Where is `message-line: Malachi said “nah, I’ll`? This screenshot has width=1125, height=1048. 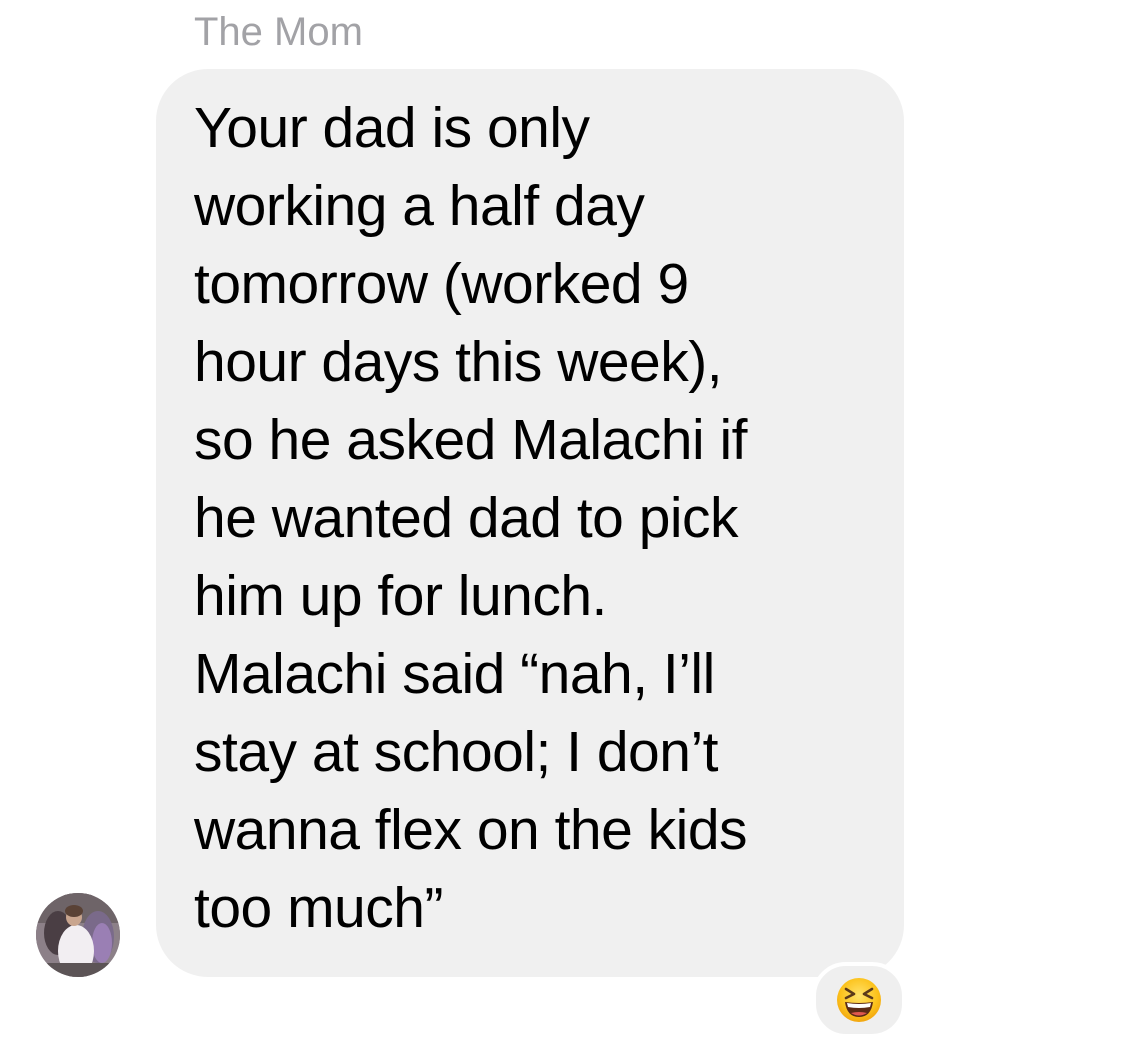
message-line: Malachi said “nah, I’ll is located at coordinates (454, 674).